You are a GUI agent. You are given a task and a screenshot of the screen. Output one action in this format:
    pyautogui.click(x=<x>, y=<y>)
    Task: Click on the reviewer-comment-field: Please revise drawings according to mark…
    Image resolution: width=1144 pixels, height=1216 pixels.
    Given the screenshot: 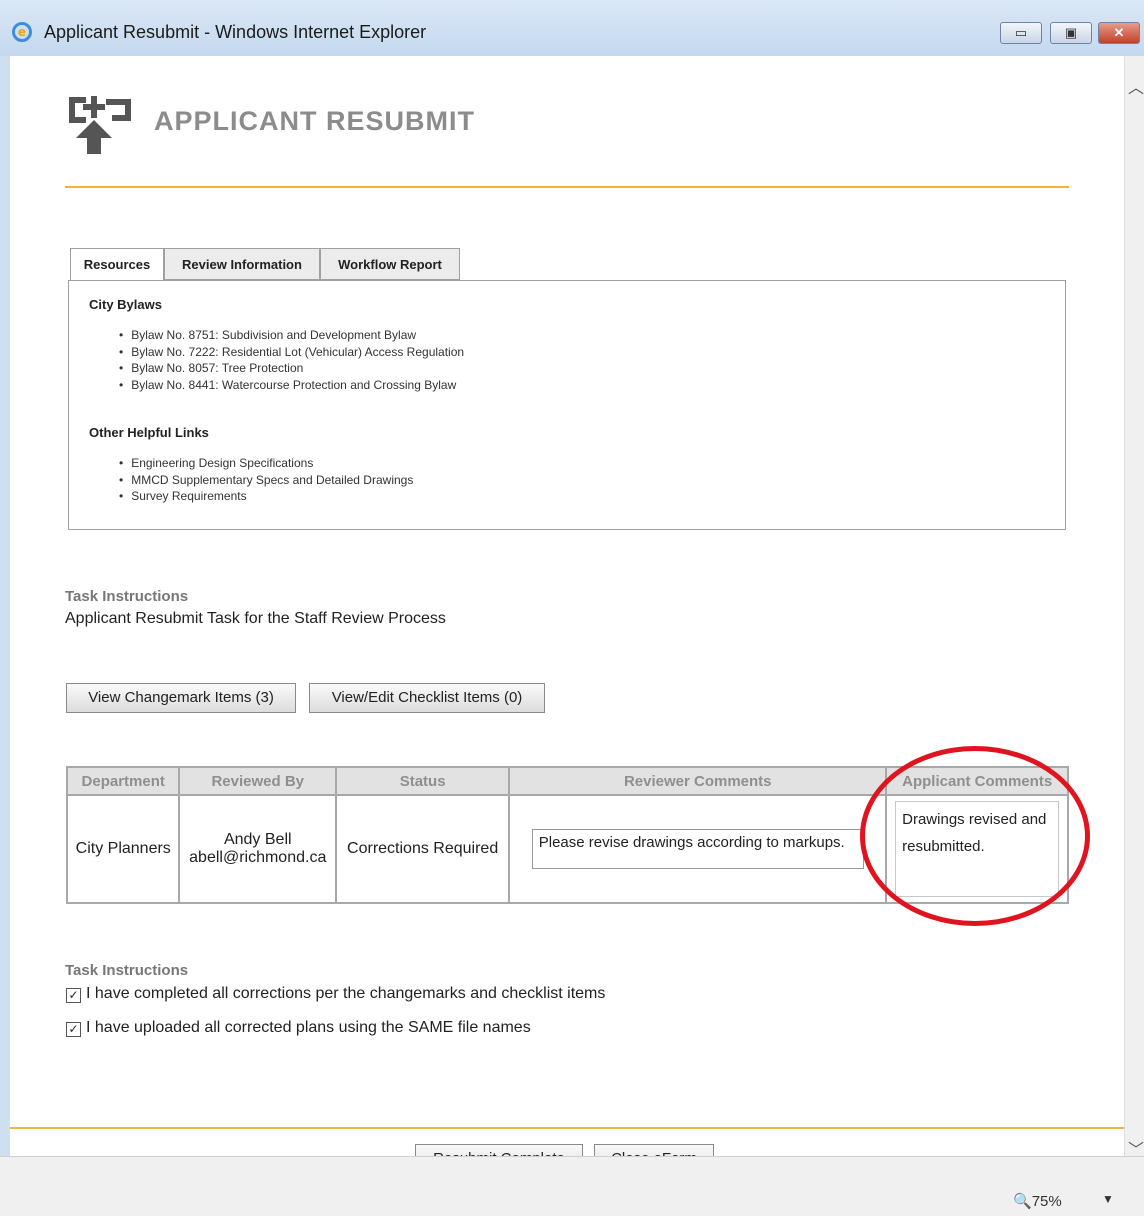 What is the action you would take?
    pyautogui.click(x=697, y=849)
    